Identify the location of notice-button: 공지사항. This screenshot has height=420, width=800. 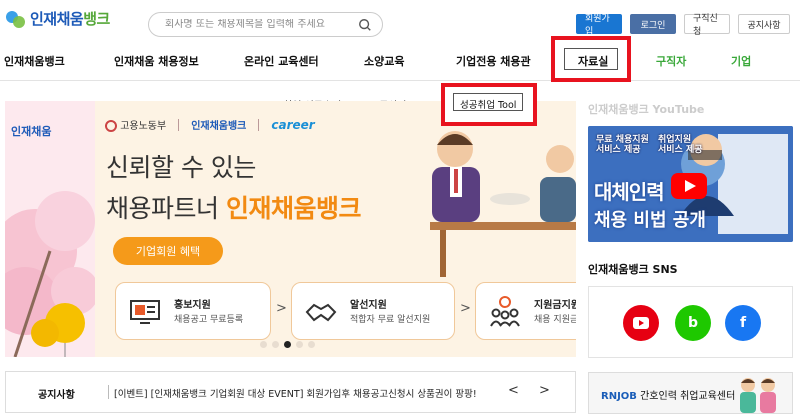
(764, 24).